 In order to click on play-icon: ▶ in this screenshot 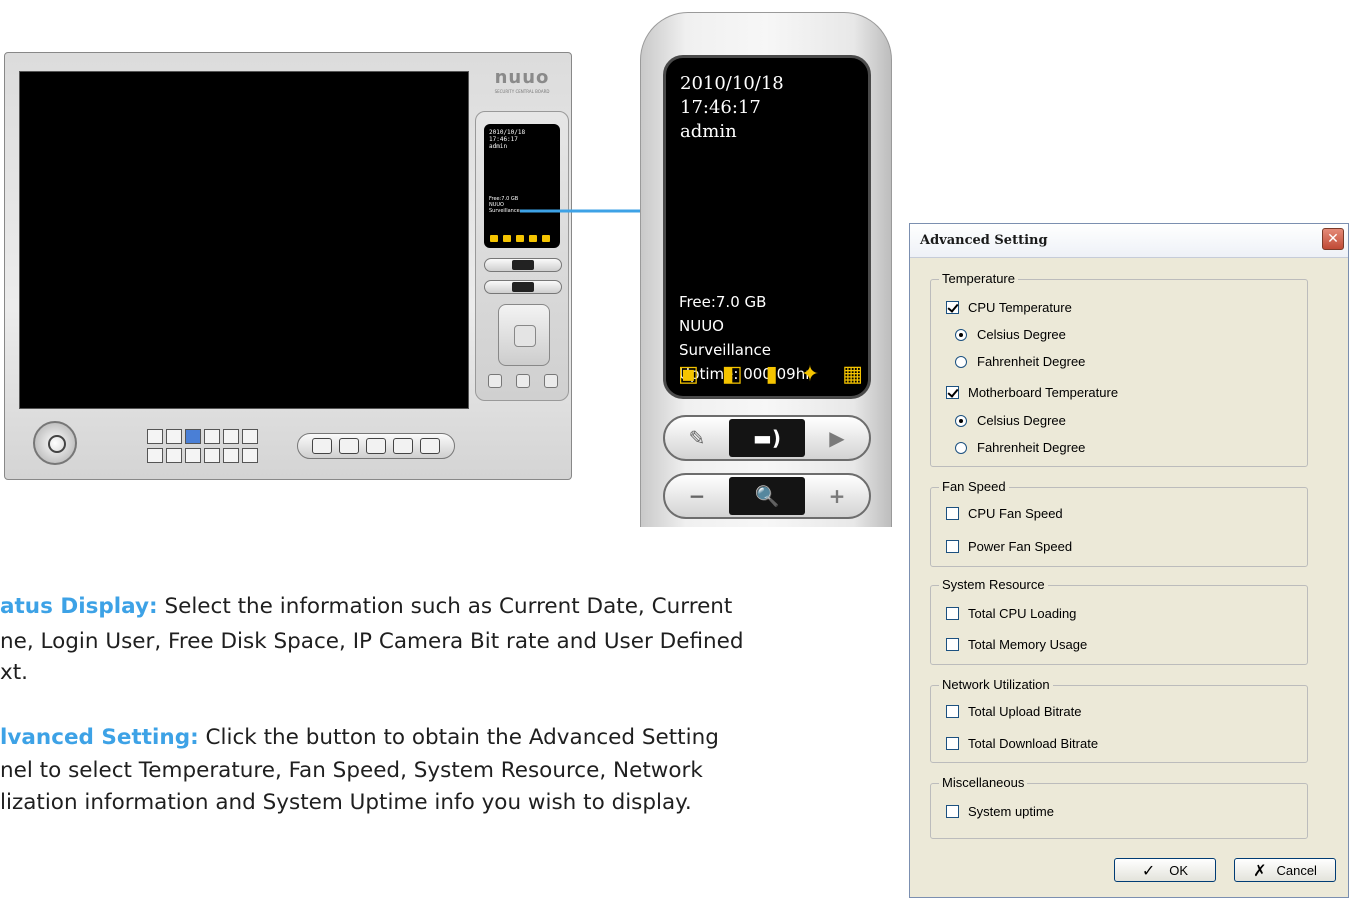, I will do `click(837, 438)`.